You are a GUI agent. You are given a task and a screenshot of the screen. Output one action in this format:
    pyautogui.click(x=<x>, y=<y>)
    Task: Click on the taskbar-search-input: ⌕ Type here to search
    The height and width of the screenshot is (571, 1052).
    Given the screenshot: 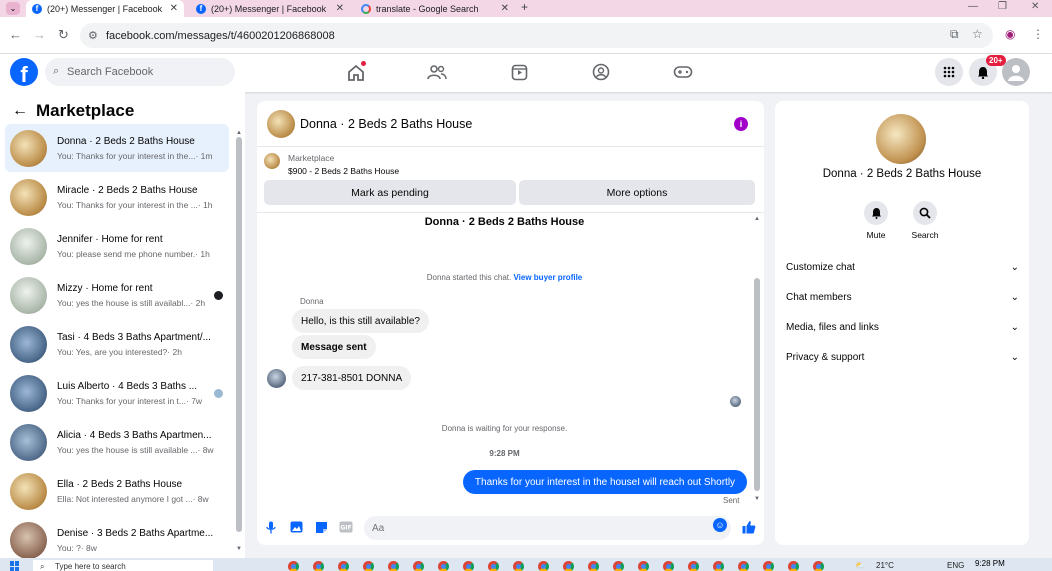 What is the action you would take?
    pyautogui.click(x=123, y=565)
    